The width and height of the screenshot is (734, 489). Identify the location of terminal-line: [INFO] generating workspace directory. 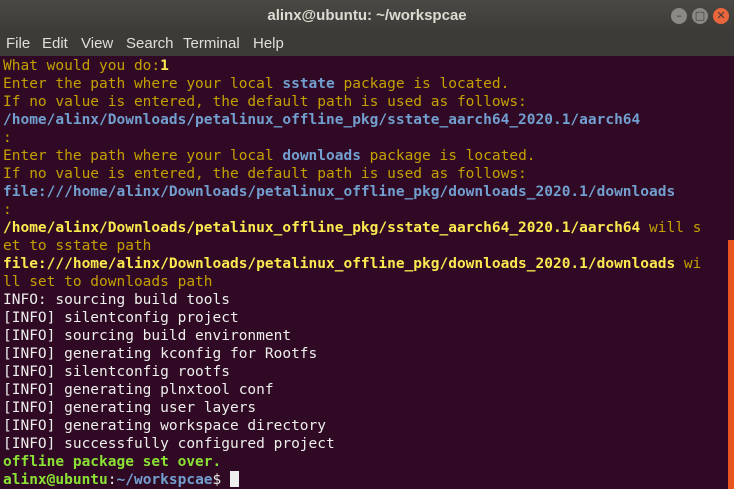
(165, 426).